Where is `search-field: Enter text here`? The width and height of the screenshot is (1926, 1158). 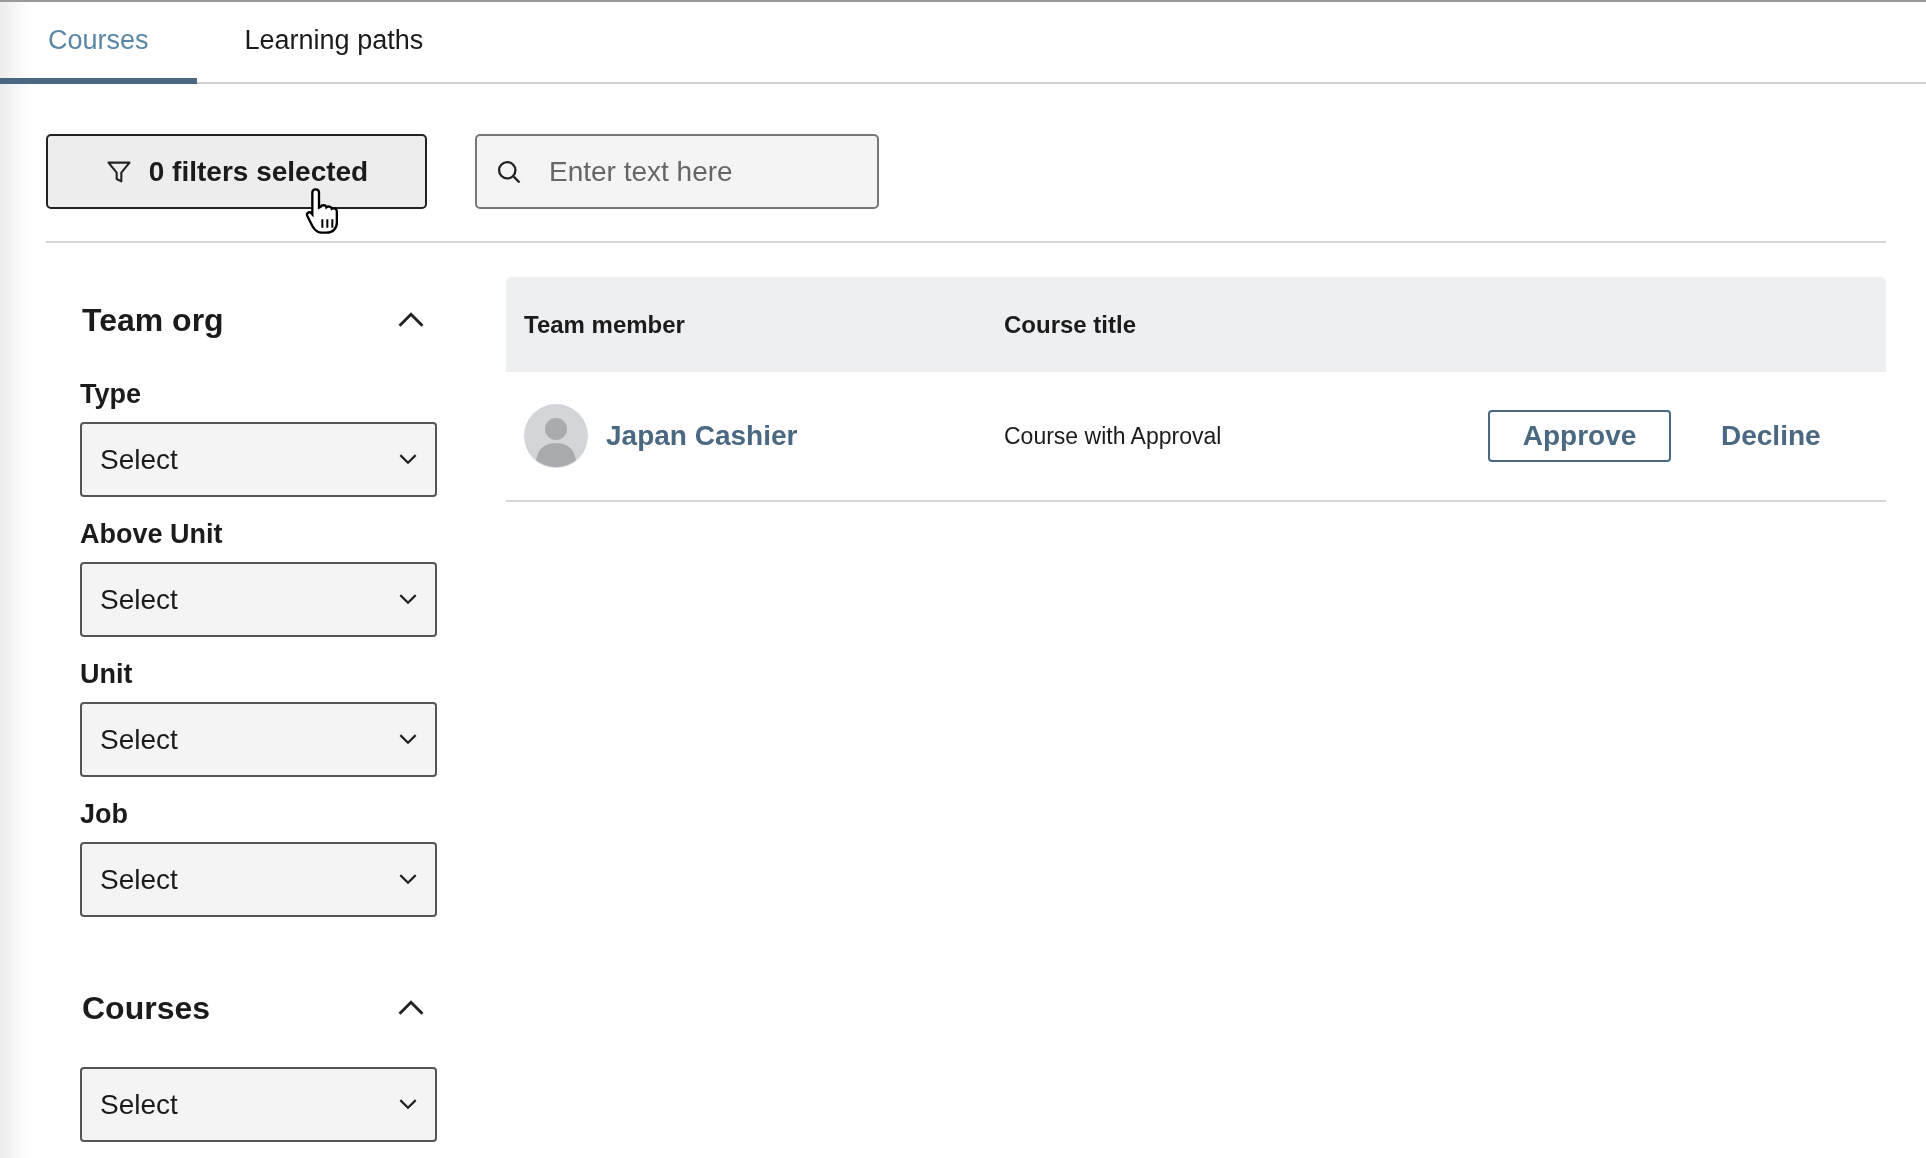
search-field: Enter text here is located at coordinates (677, 171).